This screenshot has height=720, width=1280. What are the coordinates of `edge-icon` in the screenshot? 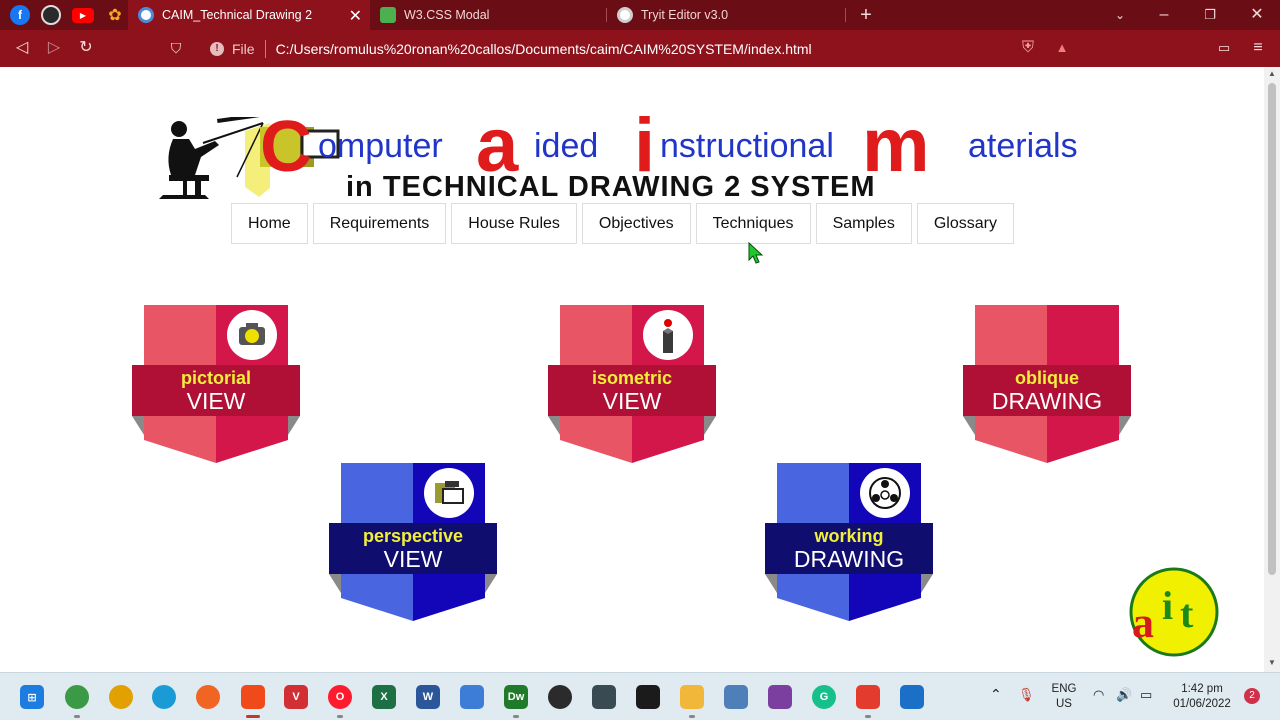 It's located at (164, 697).